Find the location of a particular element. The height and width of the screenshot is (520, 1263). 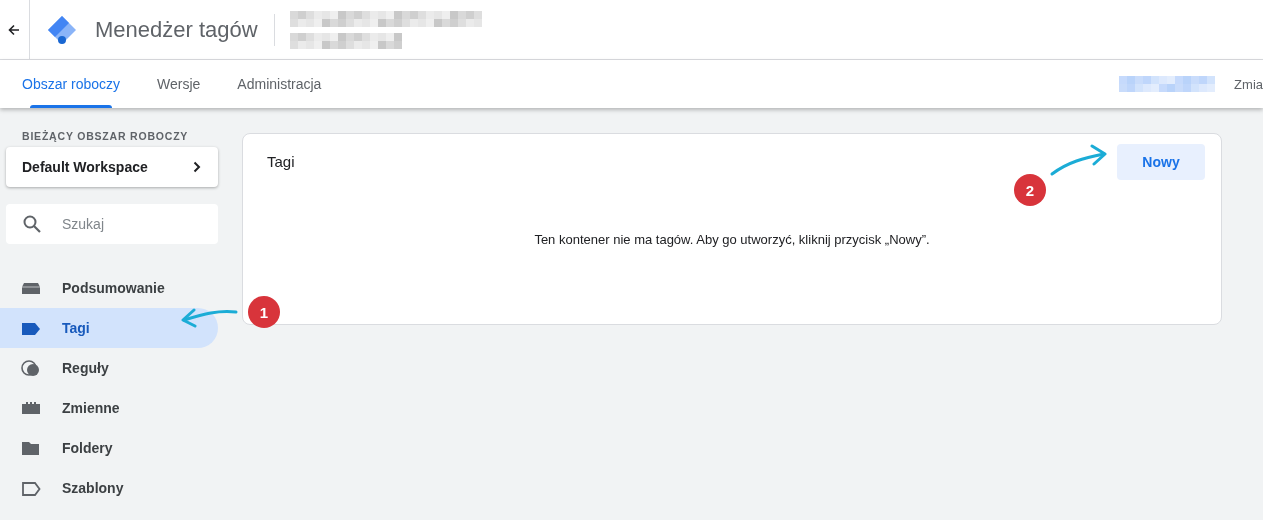

chevron-right-icon is located at coordinates (197, 167).